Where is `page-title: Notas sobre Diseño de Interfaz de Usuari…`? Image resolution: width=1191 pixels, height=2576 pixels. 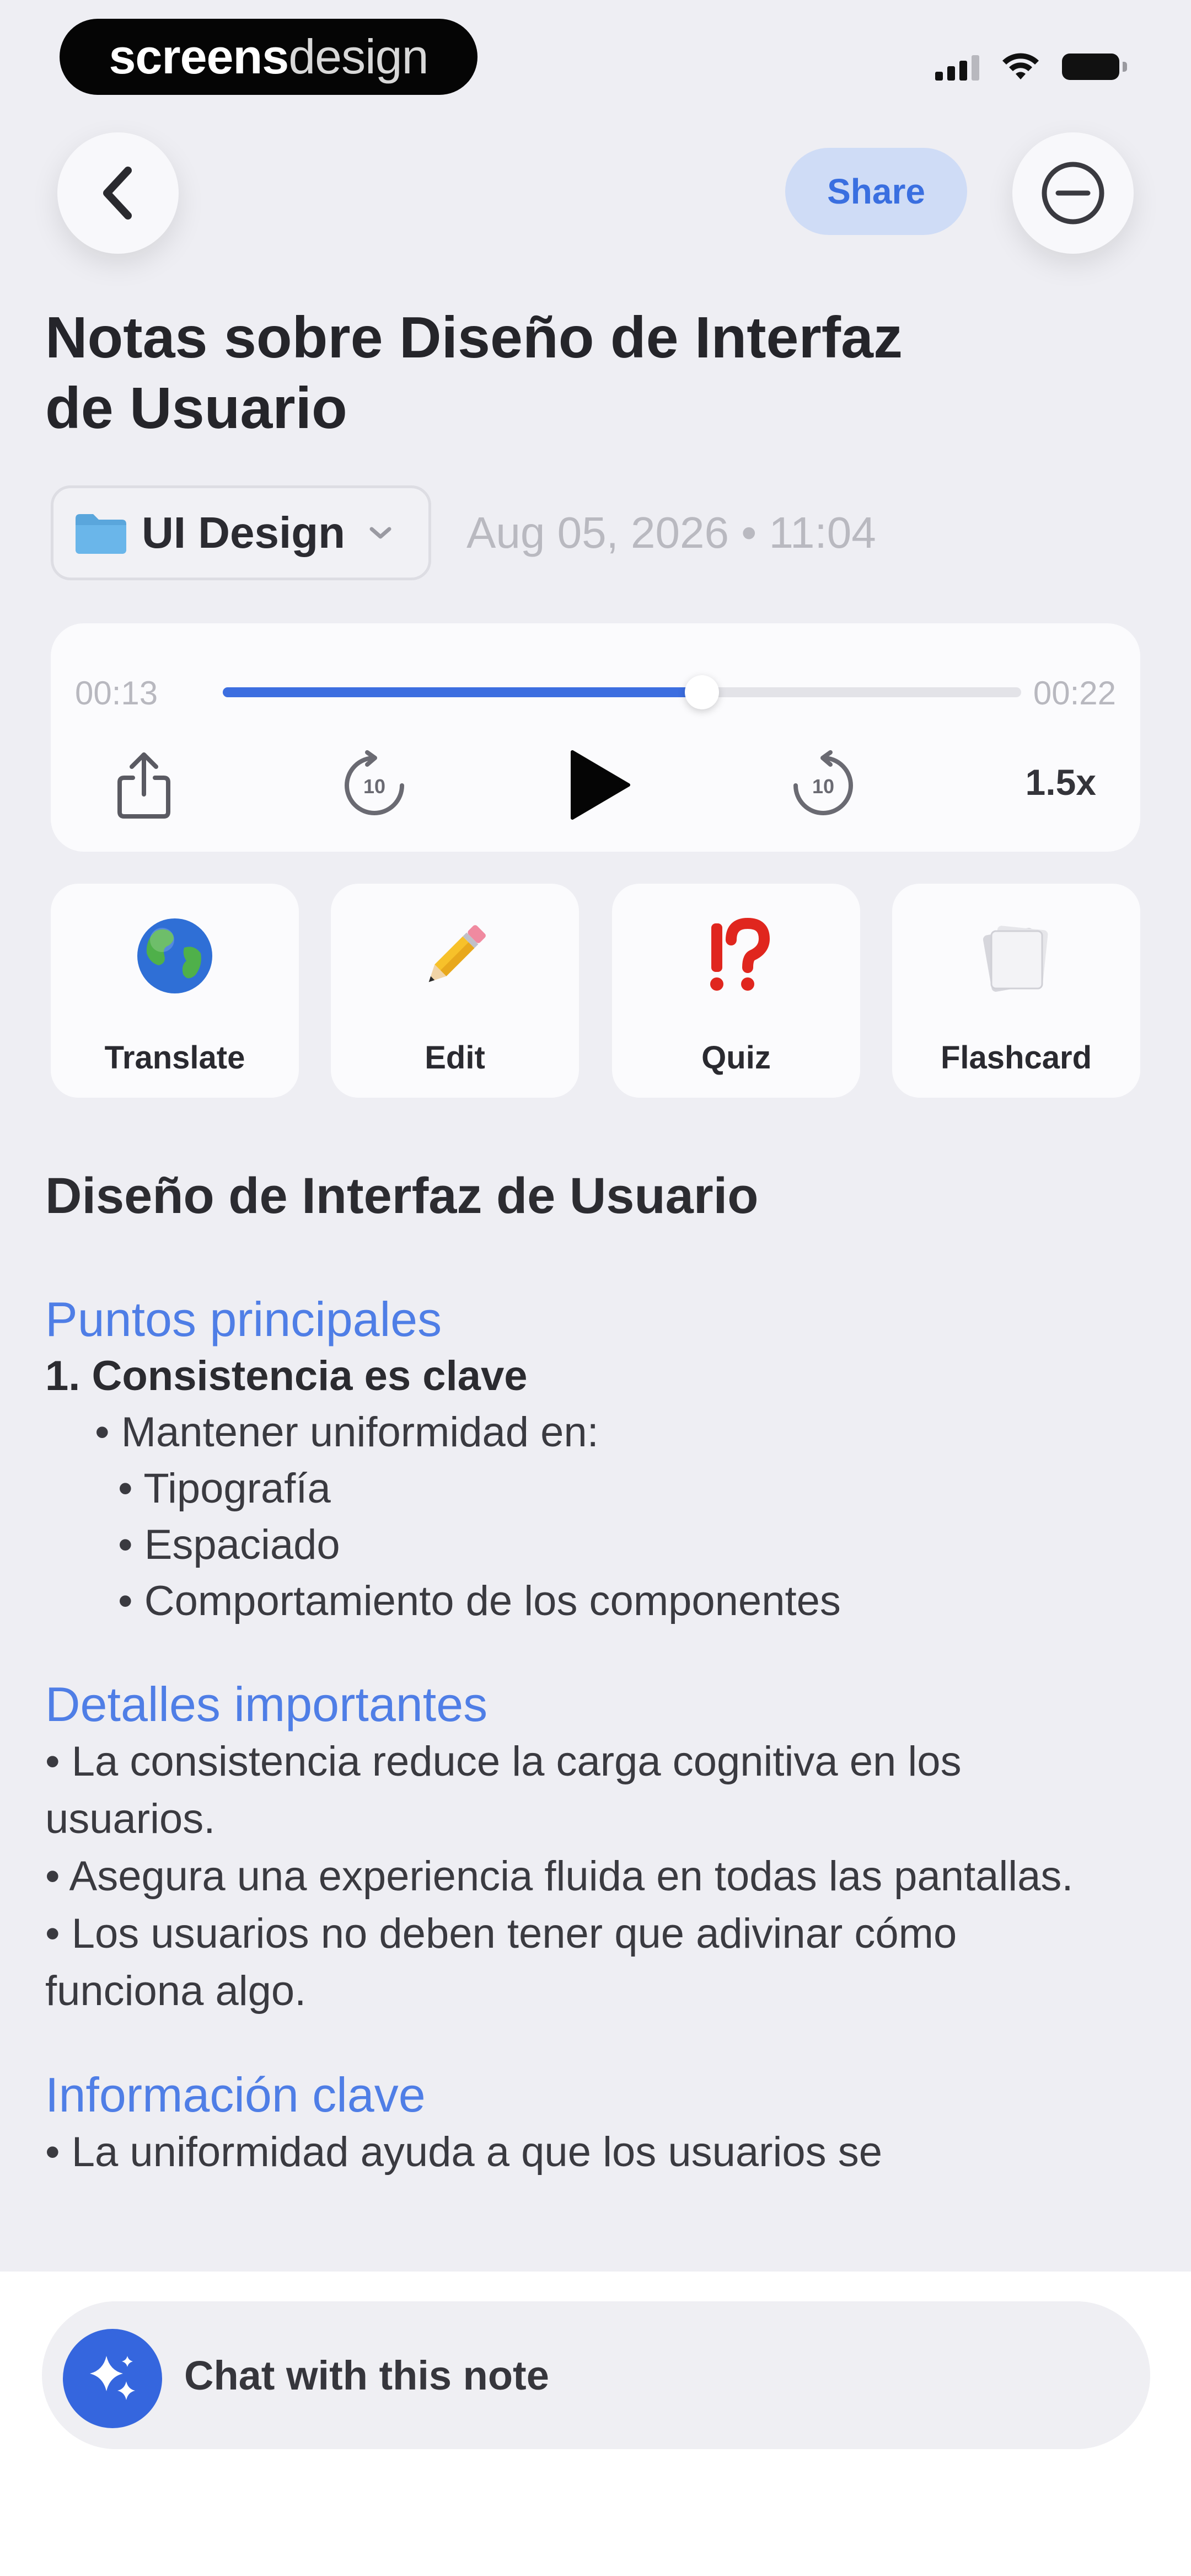 page-title: Notas sobre Diseño de Interfaz de Usuari… is located at coordinates (474, 373).